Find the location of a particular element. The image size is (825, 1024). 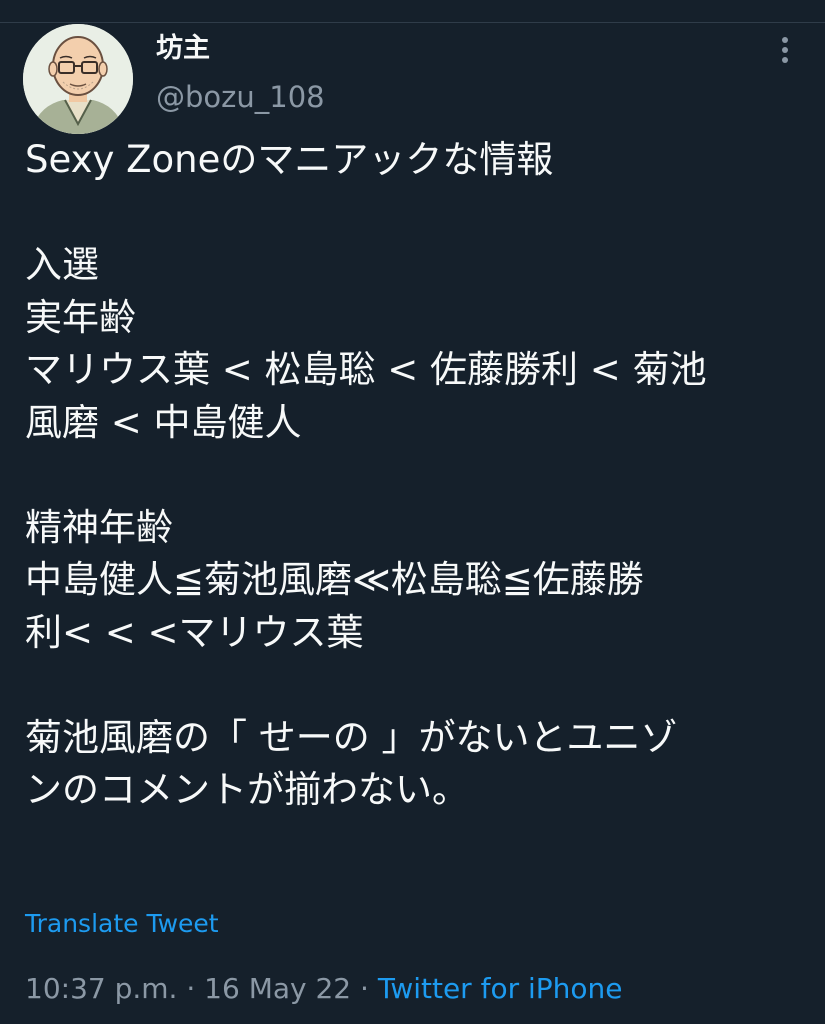

top-divider is located at coordinates (412, 22).